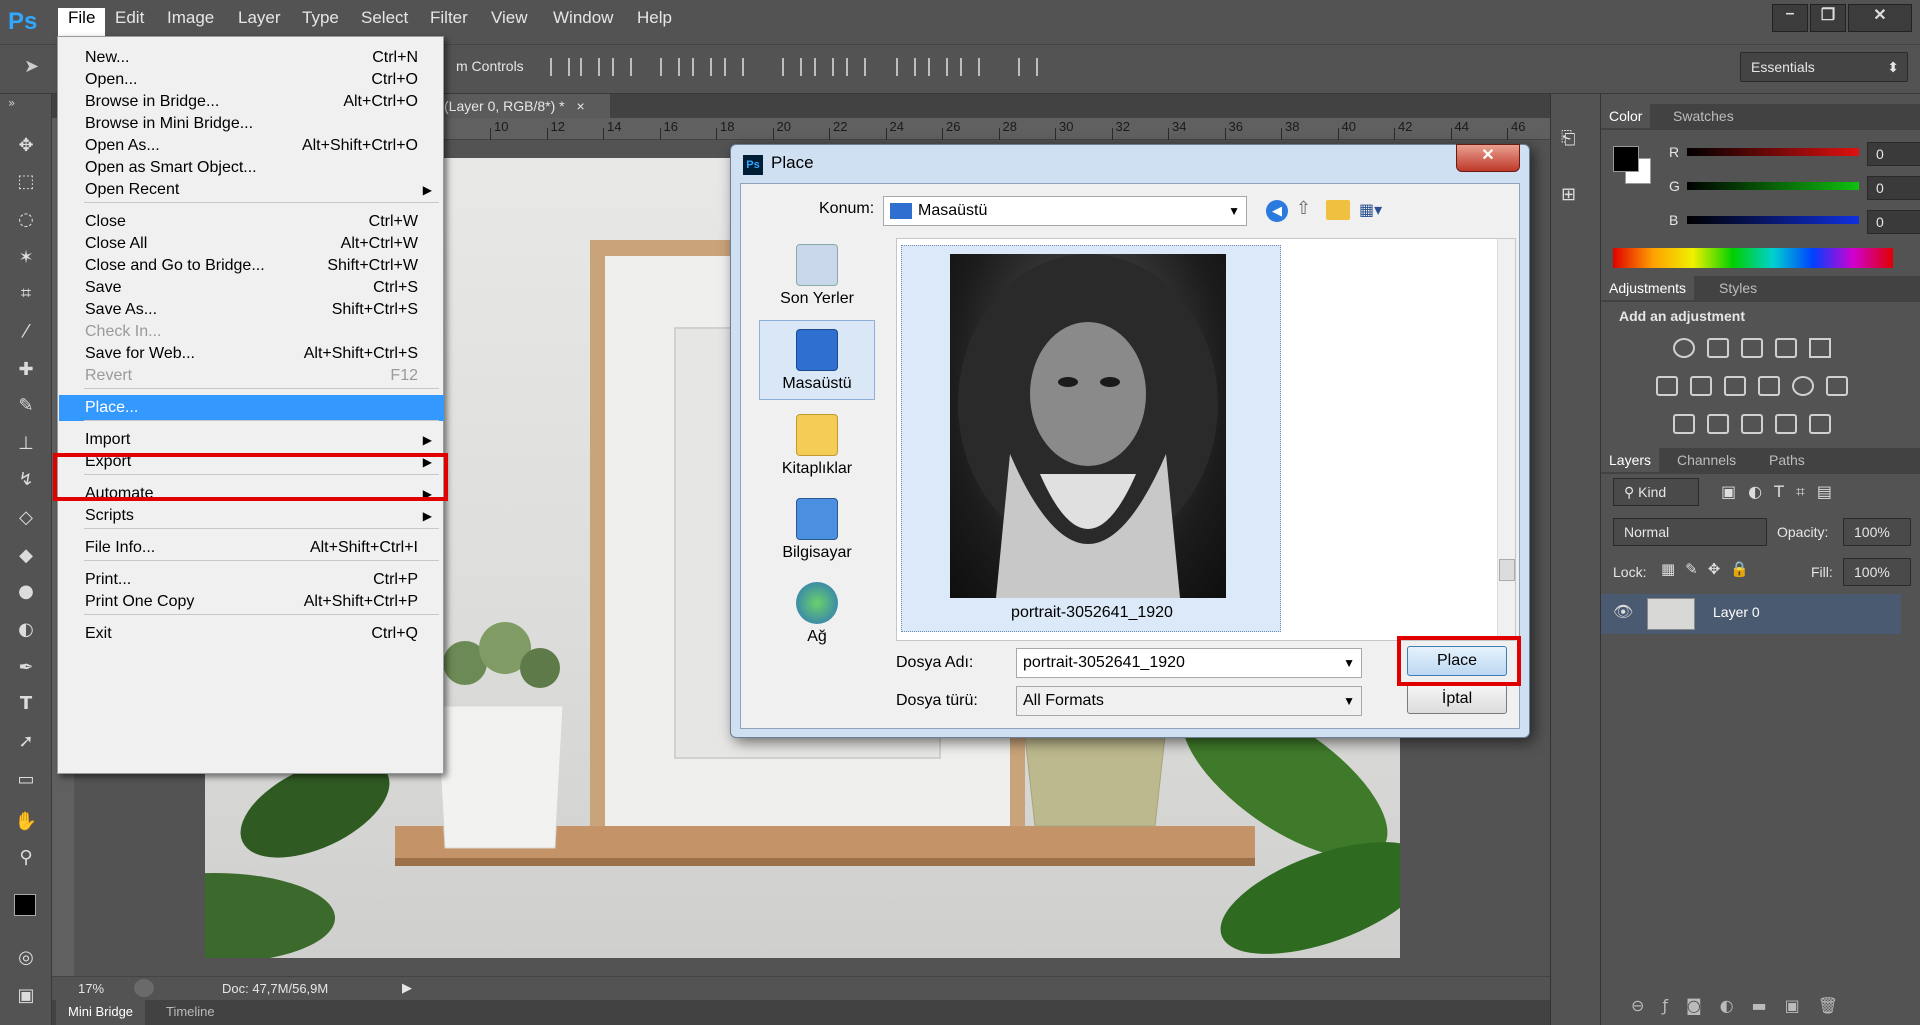 This screenshot has width=1920, height=1025. Describe the element at coordinates (26, 406) in the screenshot. I see `brush-tool-icon: ✎` at that location.